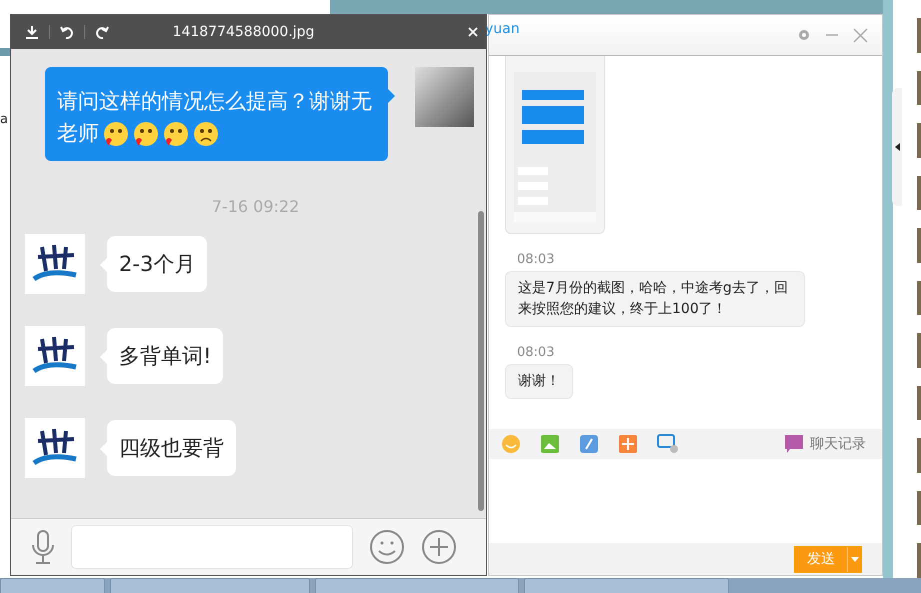 This screenshot has height=593, width=921. What do you see at coordinates (628, 444) in the screenshot?
I see `scissors-icon` at bounding box center [628, 444].